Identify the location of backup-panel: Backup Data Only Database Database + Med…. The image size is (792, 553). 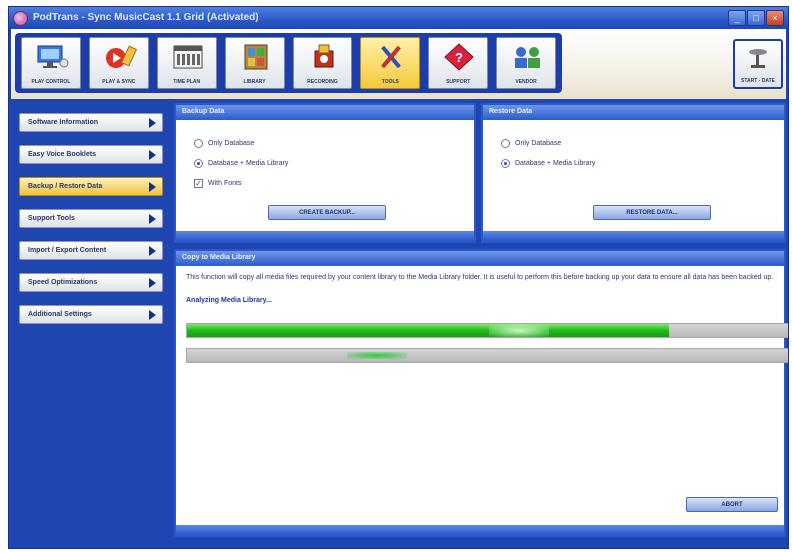
(325, 173).